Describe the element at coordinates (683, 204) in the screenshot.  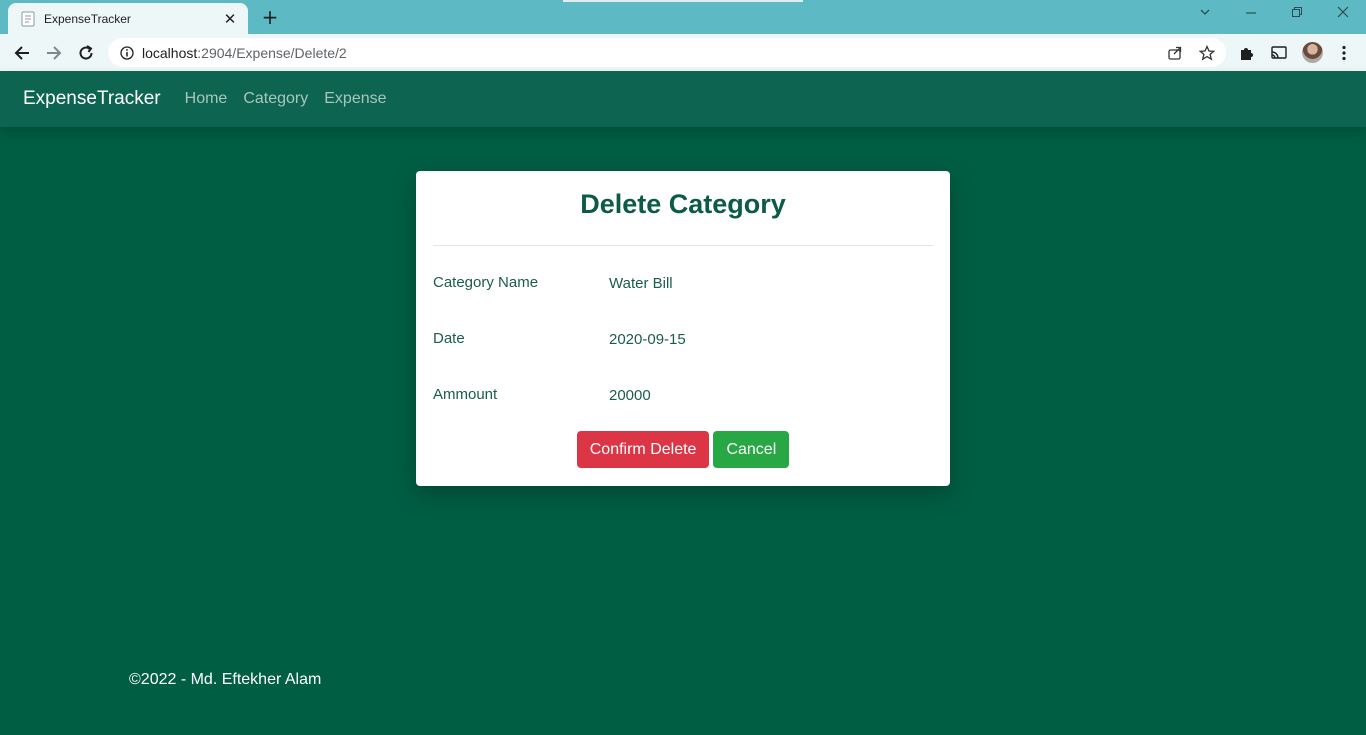
I see `page-title: Delete Category` at that location.